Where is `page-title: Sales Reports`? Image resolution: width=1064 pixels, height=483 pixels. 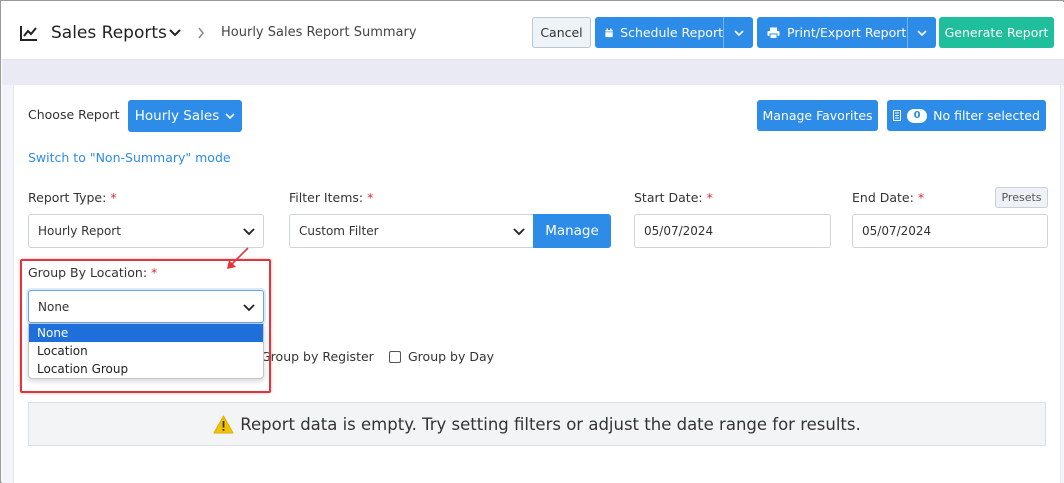
page-title: Sales Reports is located at coordinates (109, 33).